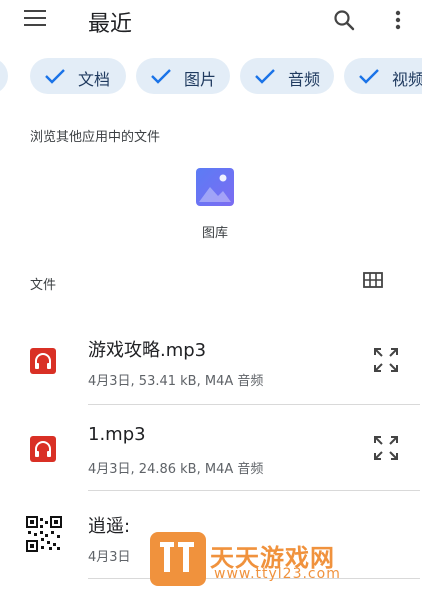 This screenshot has height=600, width=422. What do you see at coordinates (178, 559) in the screenshot?
I see `watermark-logo-icon` at bounding box center [178, 559].